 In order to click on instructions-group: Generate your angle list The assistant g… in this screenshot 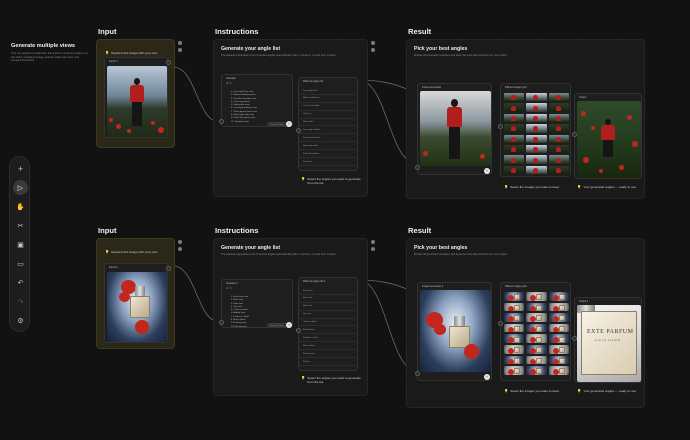, I will do `click(294, 118)`.